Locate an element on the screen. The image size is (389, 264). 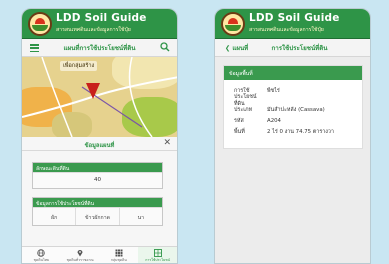
page-header: ❮ แผนที่ การใช้ประโยชน์ที่ดิน is located at coordinates (292, 48).